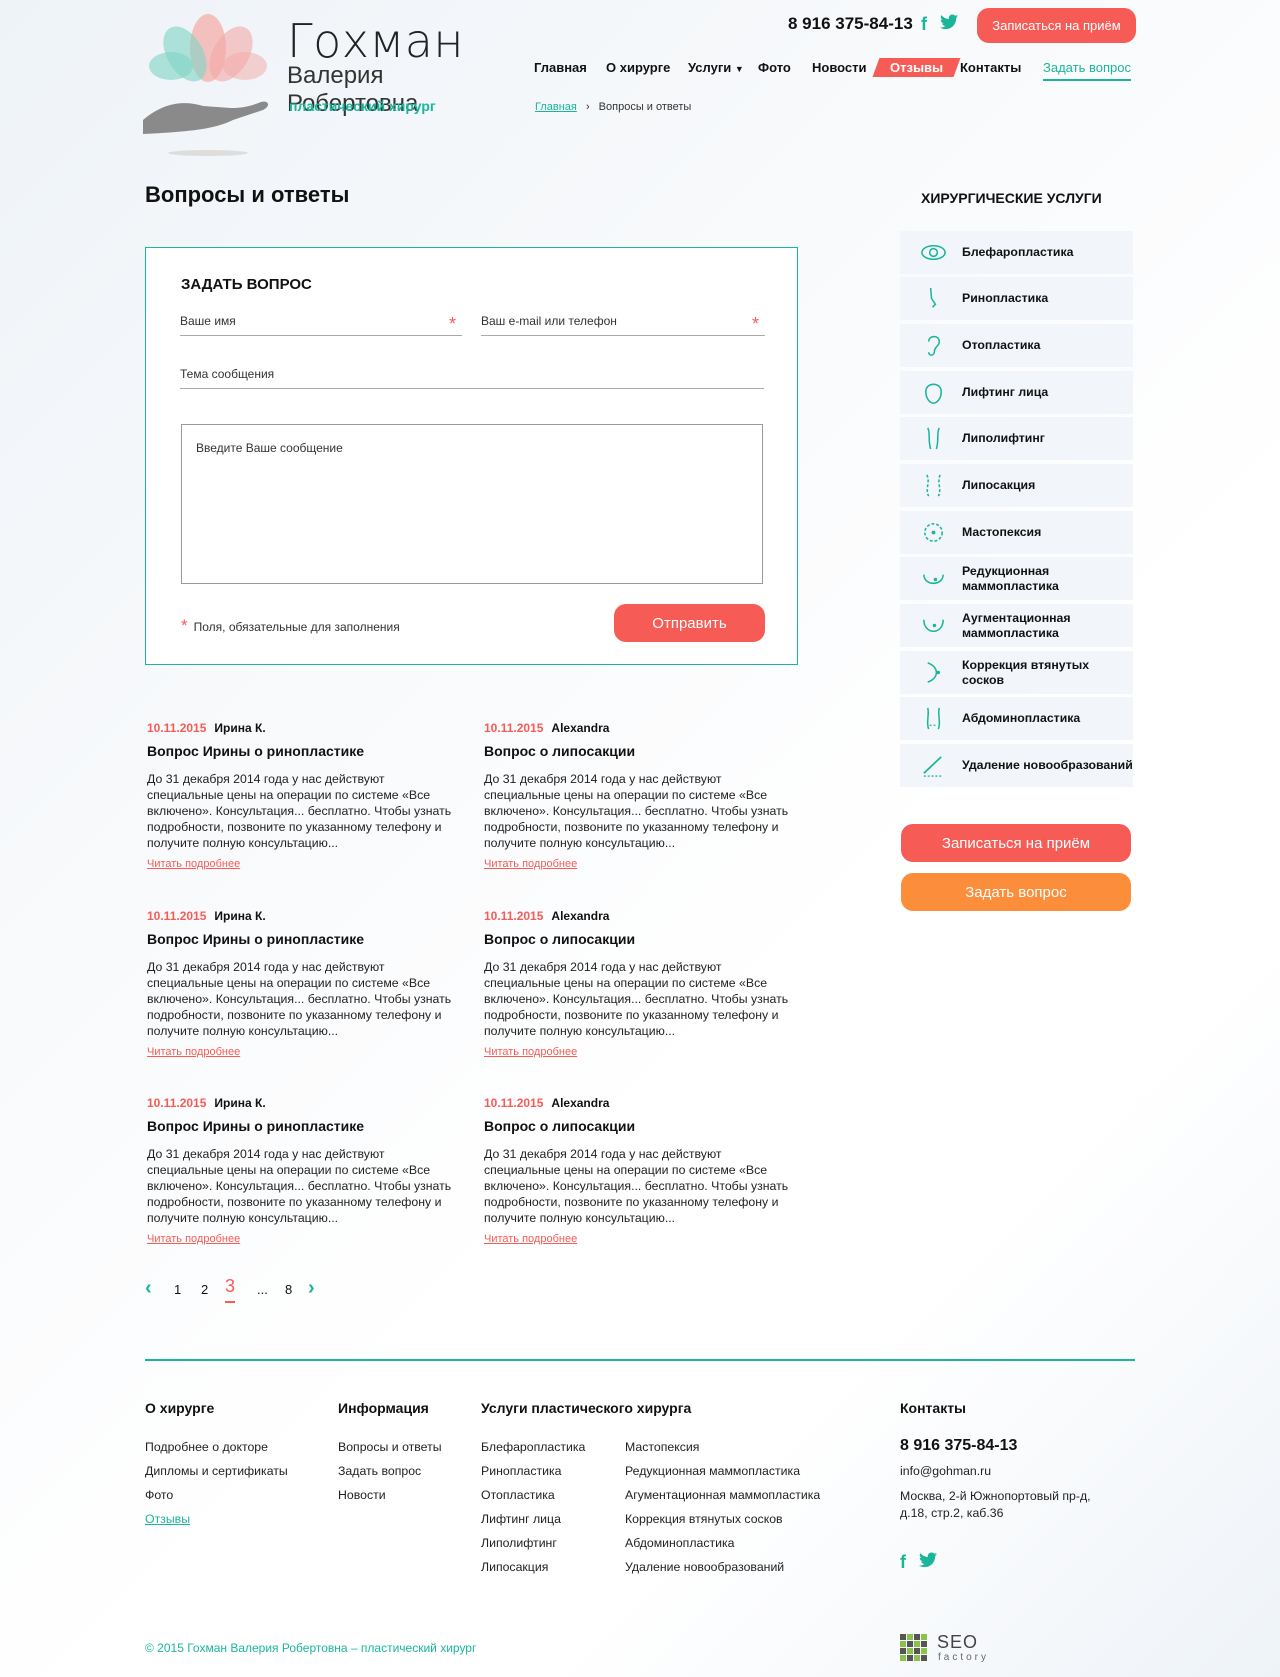 This screenshot has width=1280, height=1677. What do you see at coordinates (1016, 578) in the screenshot?
I see `sidebar-item-reduction-mammoplasty: Редукционная маммопластика` at bounding box center [1016, 578].